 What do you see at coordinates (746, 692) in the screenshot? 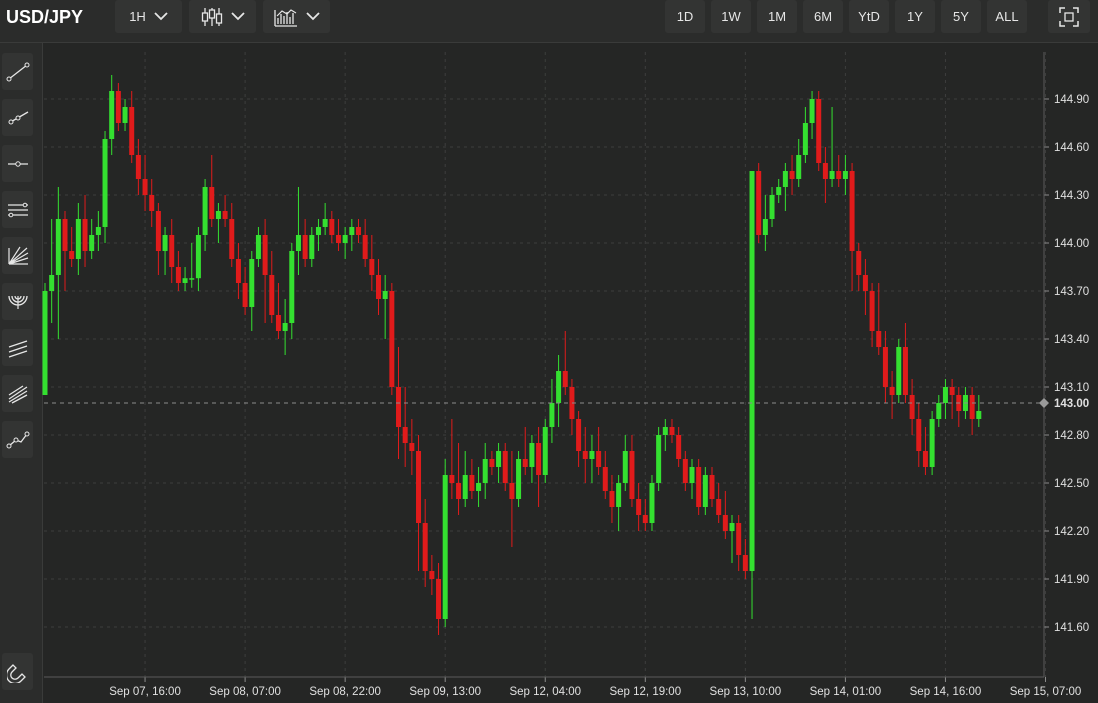
I see `x-tick-label: Sep 13, 10:00` at bounding box center [746, 692].